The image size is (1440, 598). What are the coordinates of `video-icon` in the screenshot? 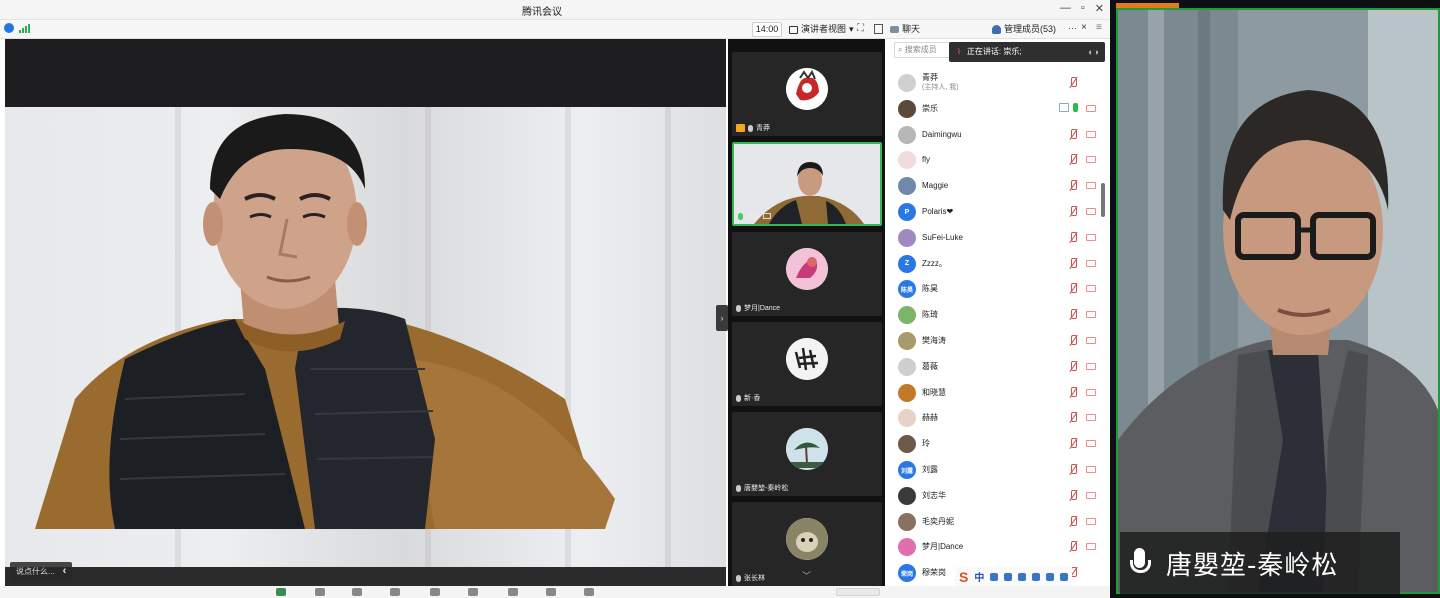 It's located at (320, 592).